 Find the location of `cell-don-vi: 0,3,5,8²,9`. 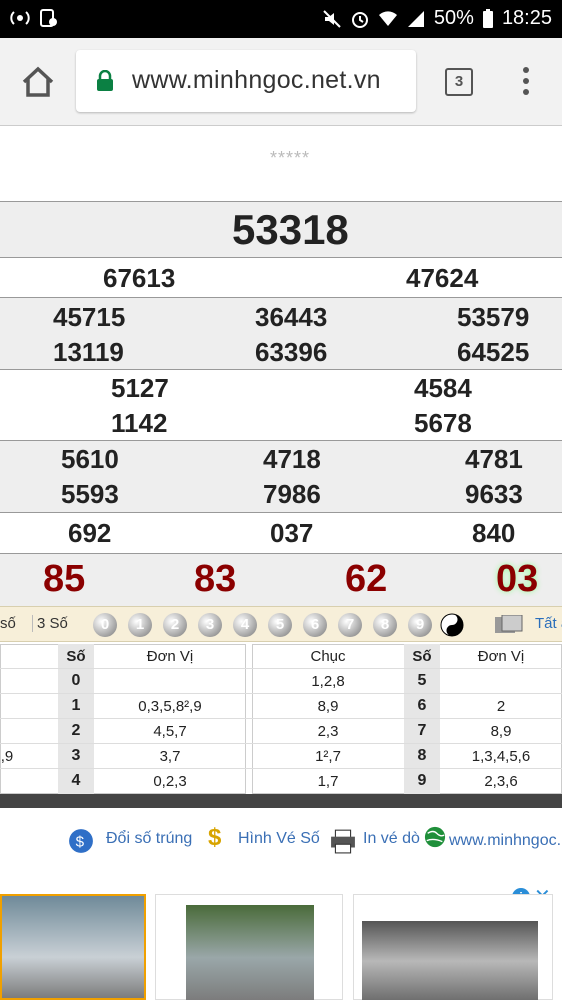

cell-don-vi: 0,3,5,8²,9 is located at coordinates (170, 706).